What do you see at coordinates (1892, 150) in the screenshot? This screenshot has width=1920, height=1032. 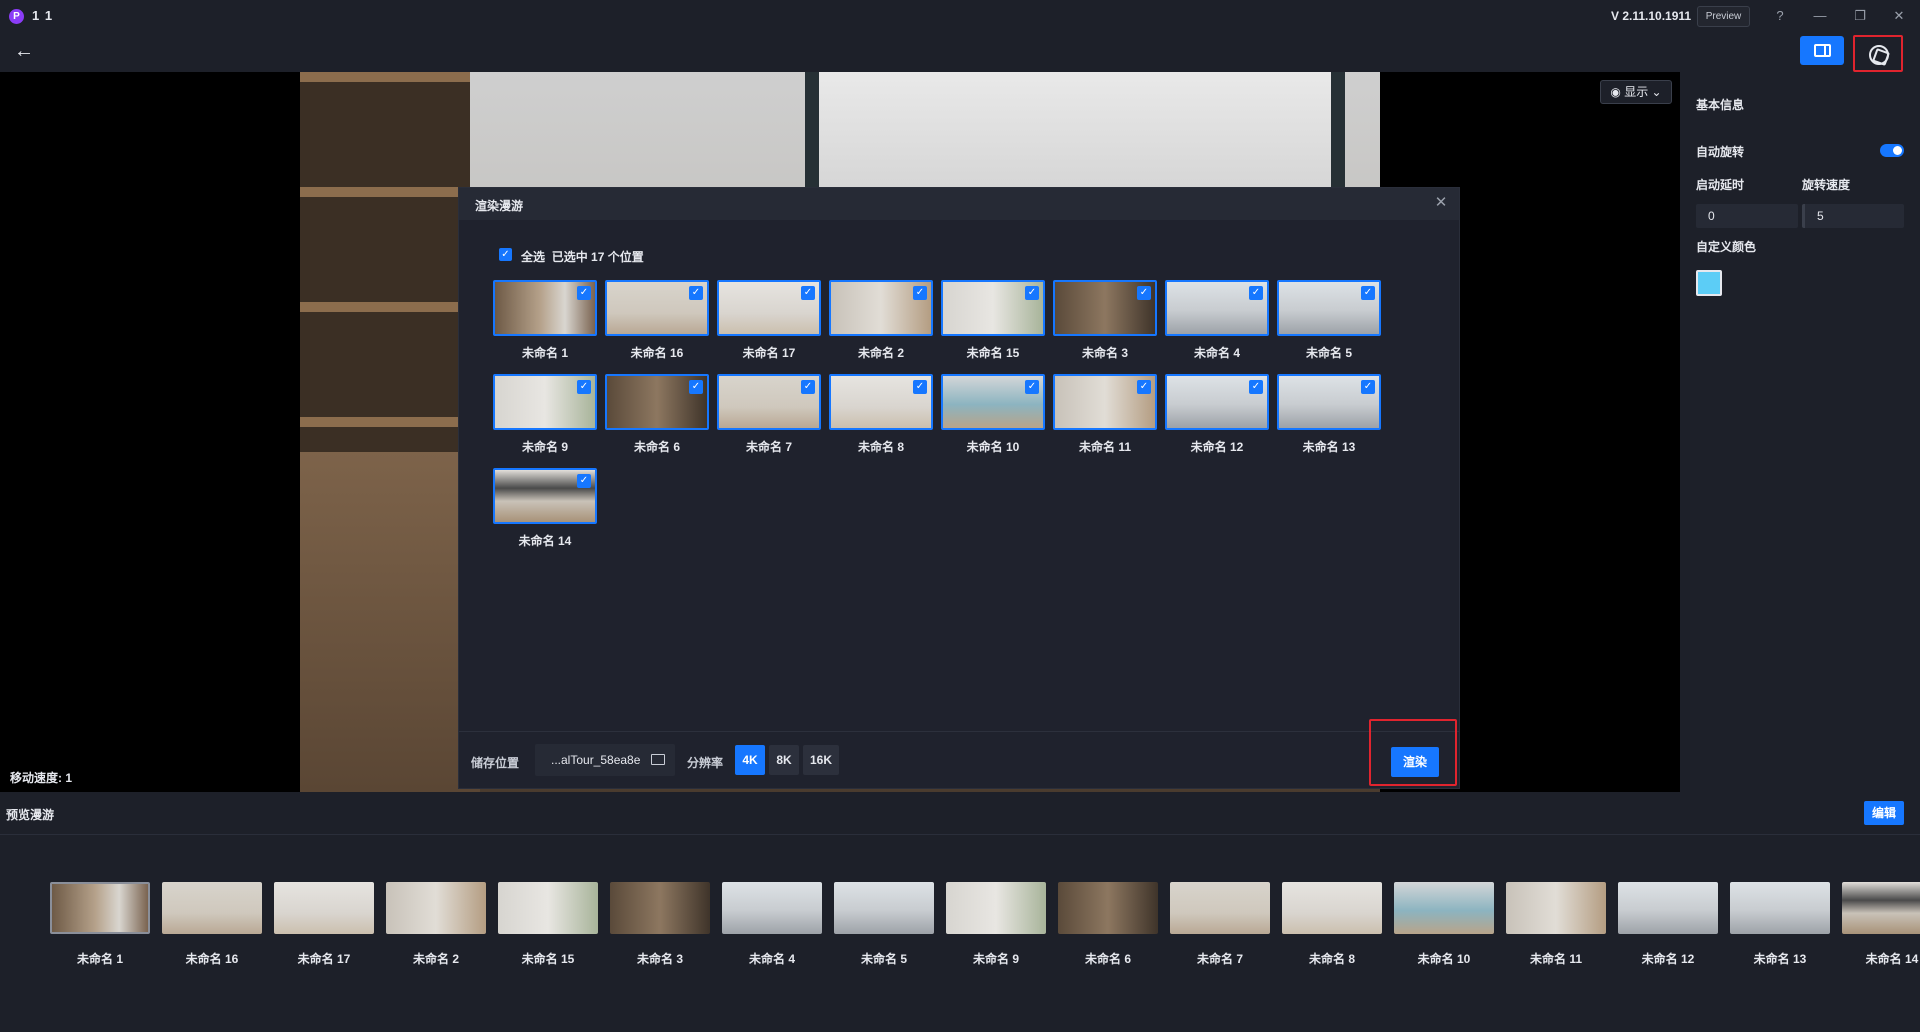 I see `auto-rotate-toggle` at bounding box center [1892, 150].